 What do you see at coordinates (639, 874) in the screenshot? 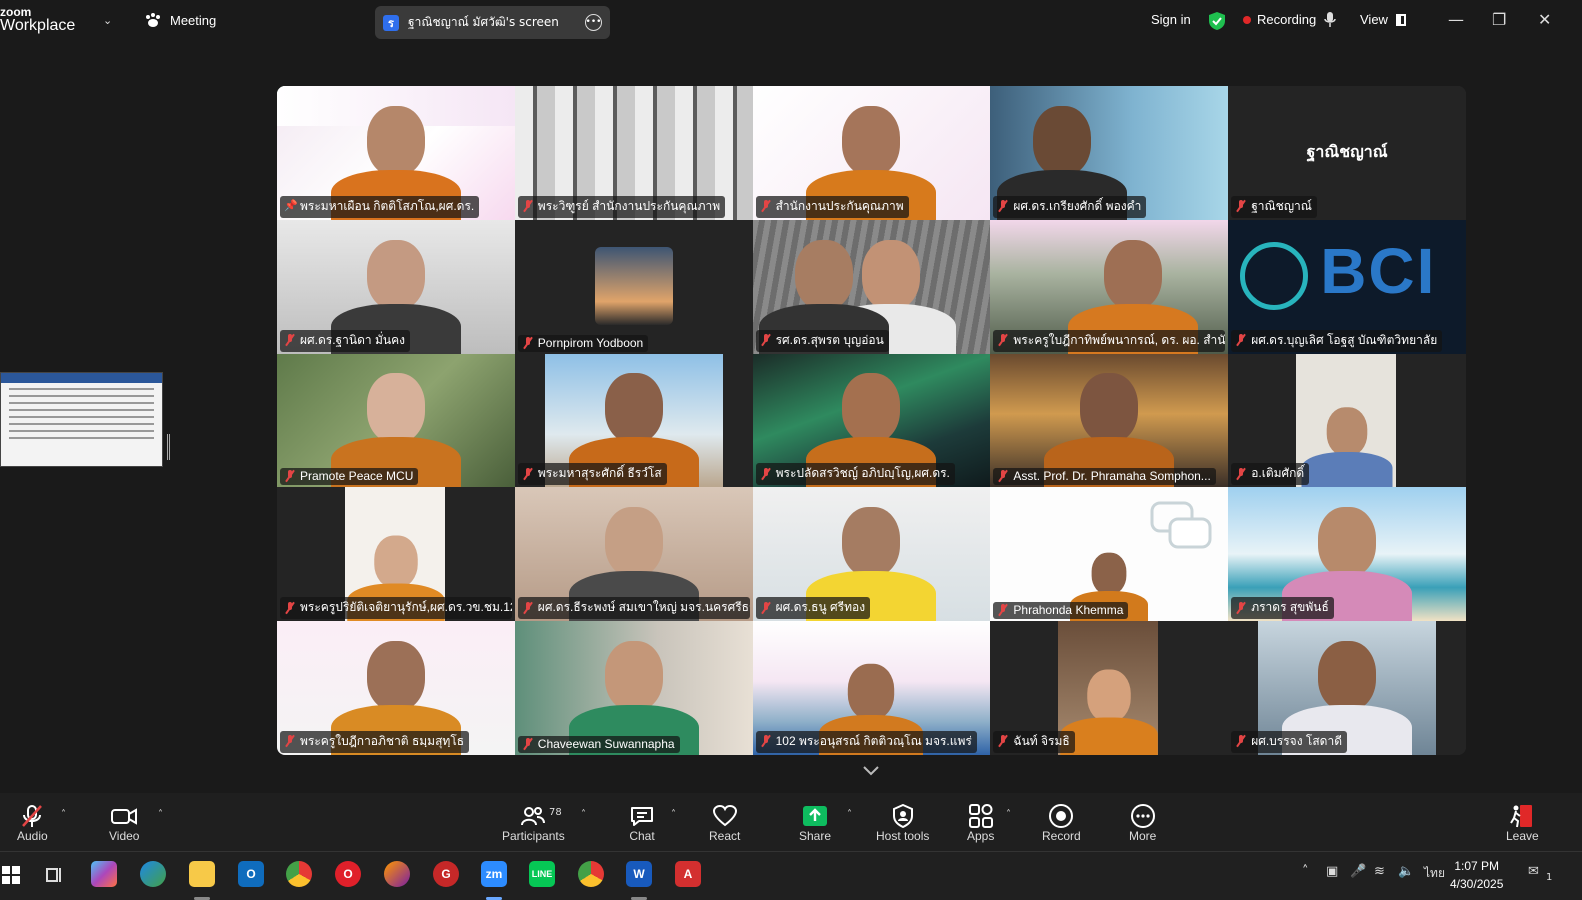
I see `word-icon: W` at bounding box center [639, 874].